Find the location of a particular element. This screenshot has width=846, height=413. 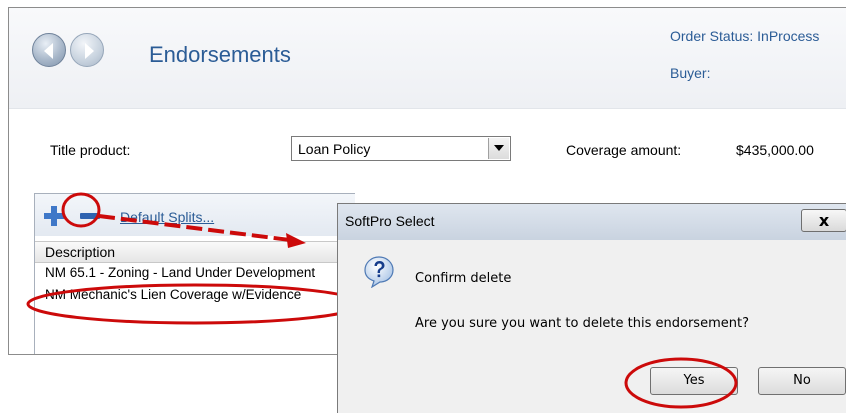

dropdown-button is located at coordinates (498, 148).